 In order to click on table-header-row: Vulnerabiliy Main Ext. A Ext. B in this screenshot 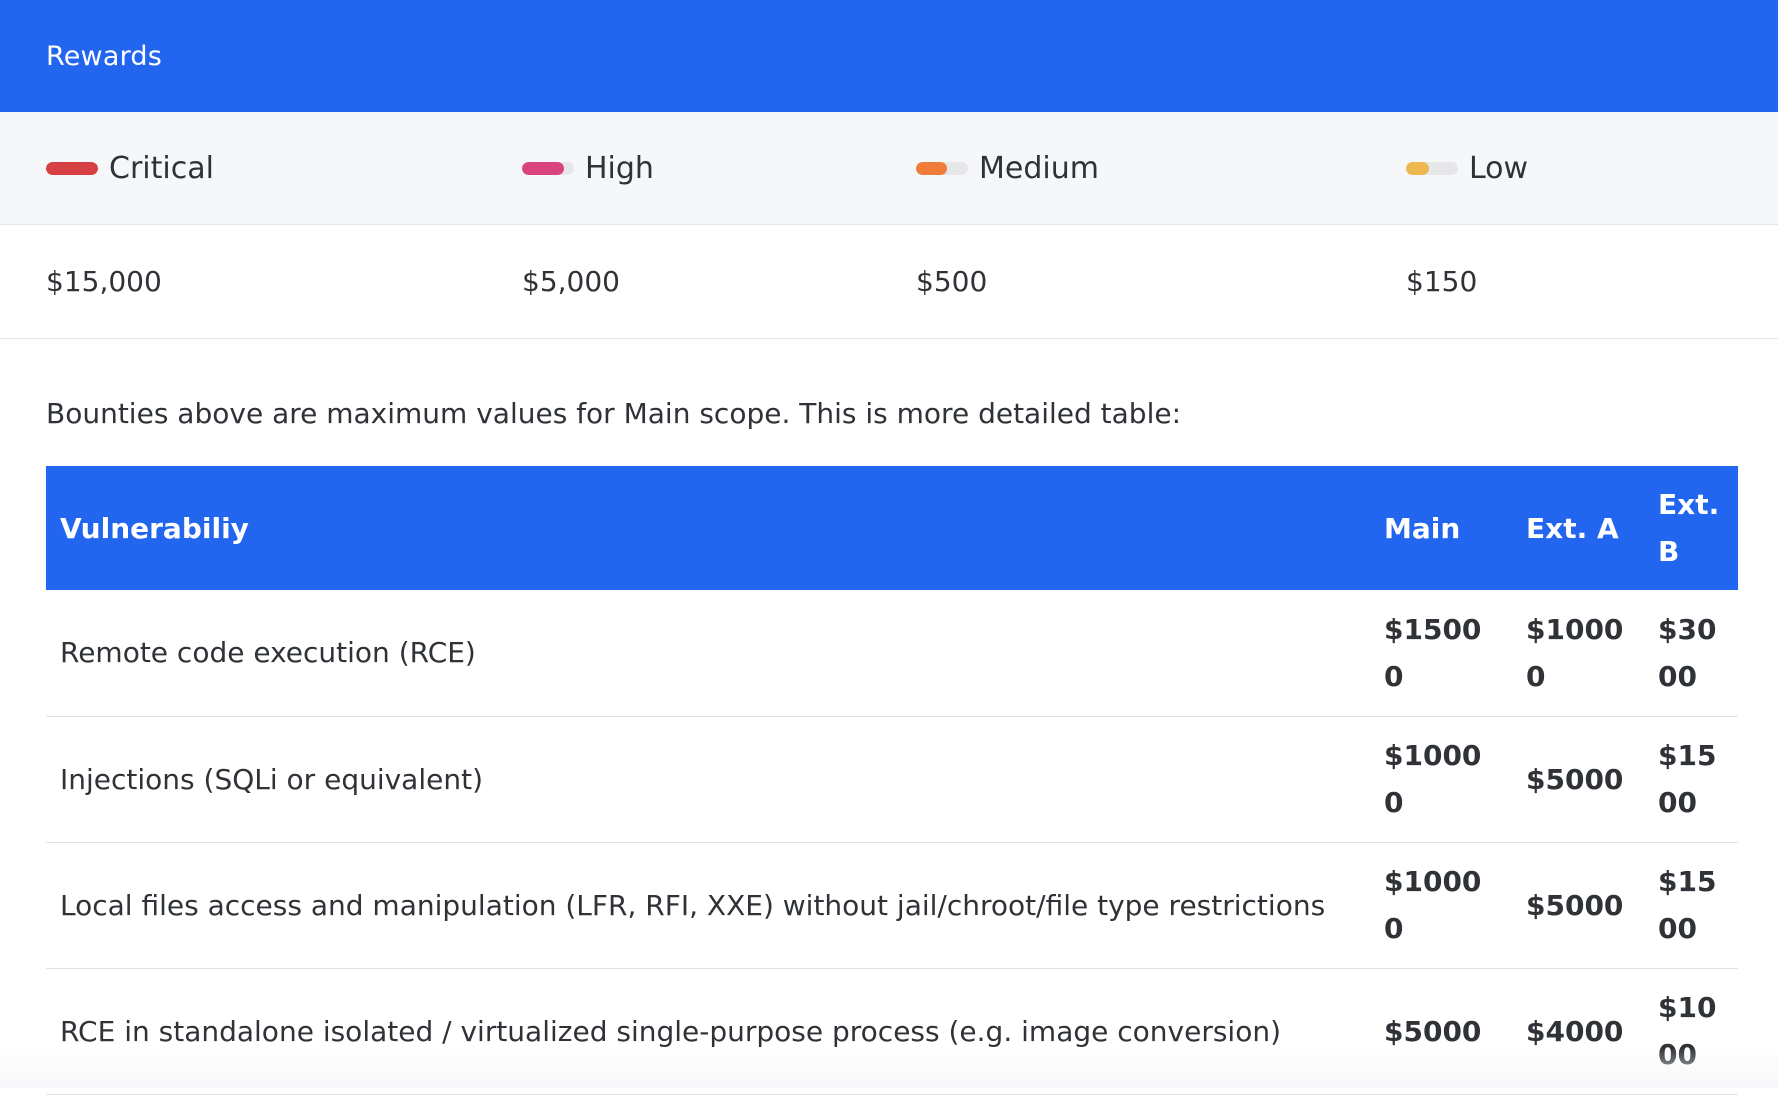, I will do `click(892, 528)`.